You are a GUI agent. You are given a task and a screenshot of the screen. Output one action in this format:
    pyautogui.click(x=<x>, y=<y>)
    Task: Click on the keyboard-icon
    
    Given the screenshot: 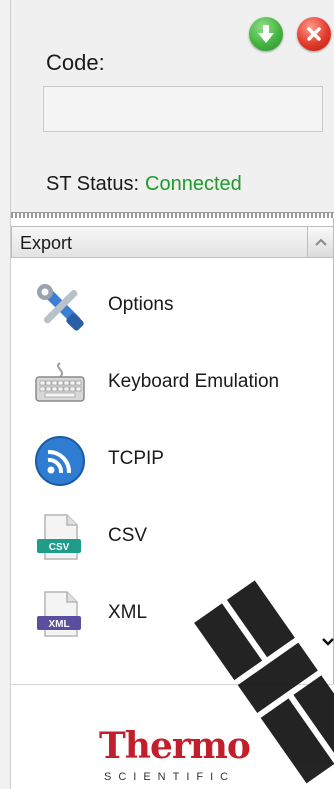 What is the action you would take?
    pyautogui.click(x=60, y=382)
    